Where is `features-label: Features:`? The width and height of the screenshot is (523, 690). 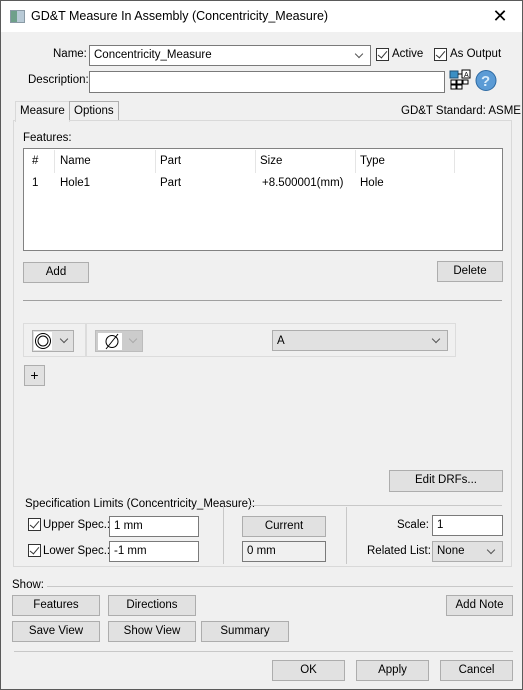 features-label: Features: is located at coordinates (47, 138).